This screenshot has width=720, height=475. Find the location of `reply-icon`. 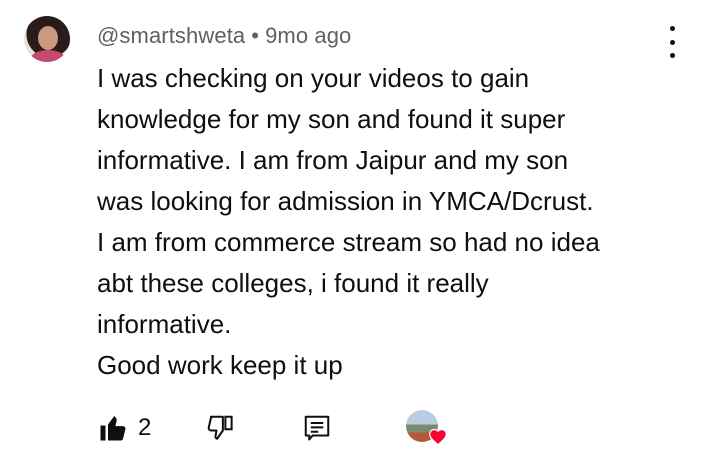

reply-icon is located at coordinates (317, 428).